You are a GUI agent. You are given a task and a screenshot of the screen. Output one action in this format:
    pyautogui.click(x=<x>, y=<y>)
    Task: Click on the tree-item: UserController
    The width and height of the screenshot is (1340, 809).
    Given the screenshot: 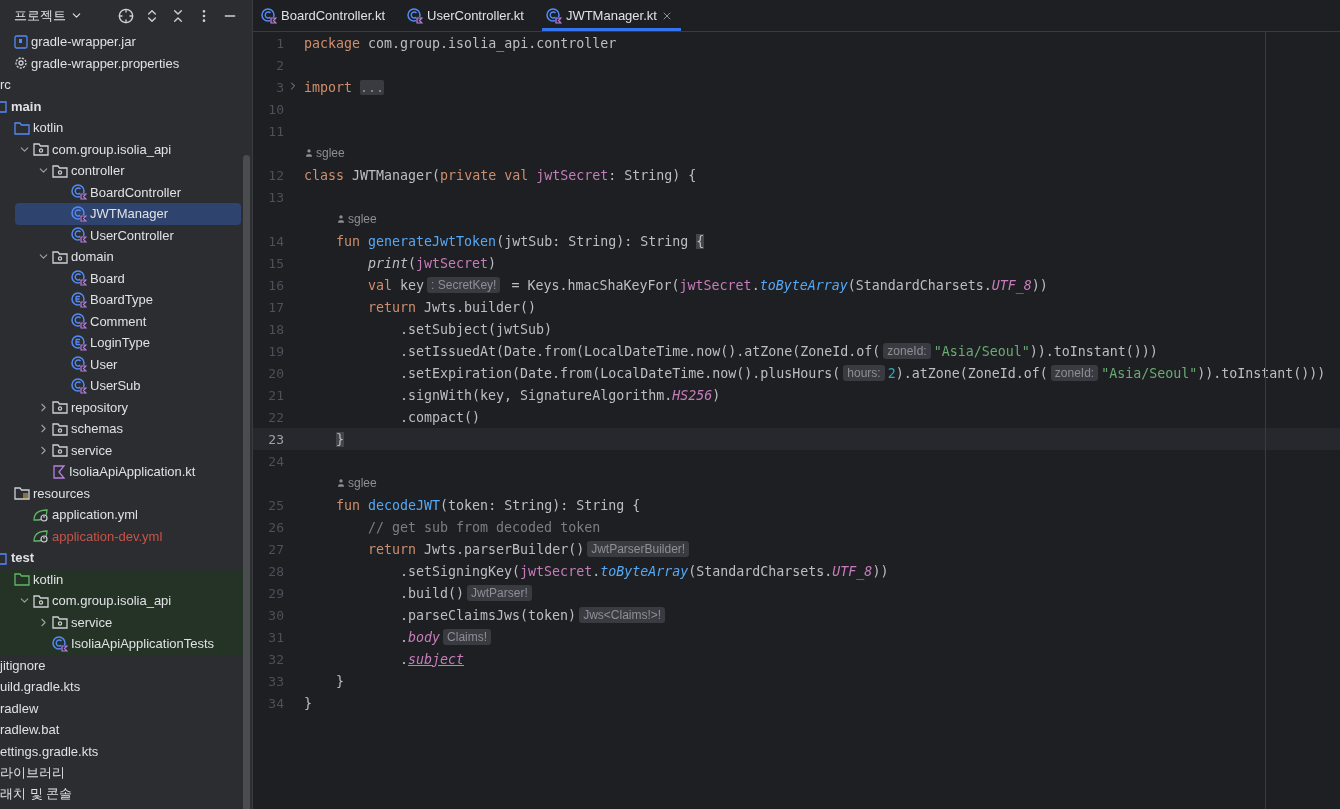 What is the action you would take?
    pyautogui.click(x=132, y=235)
    